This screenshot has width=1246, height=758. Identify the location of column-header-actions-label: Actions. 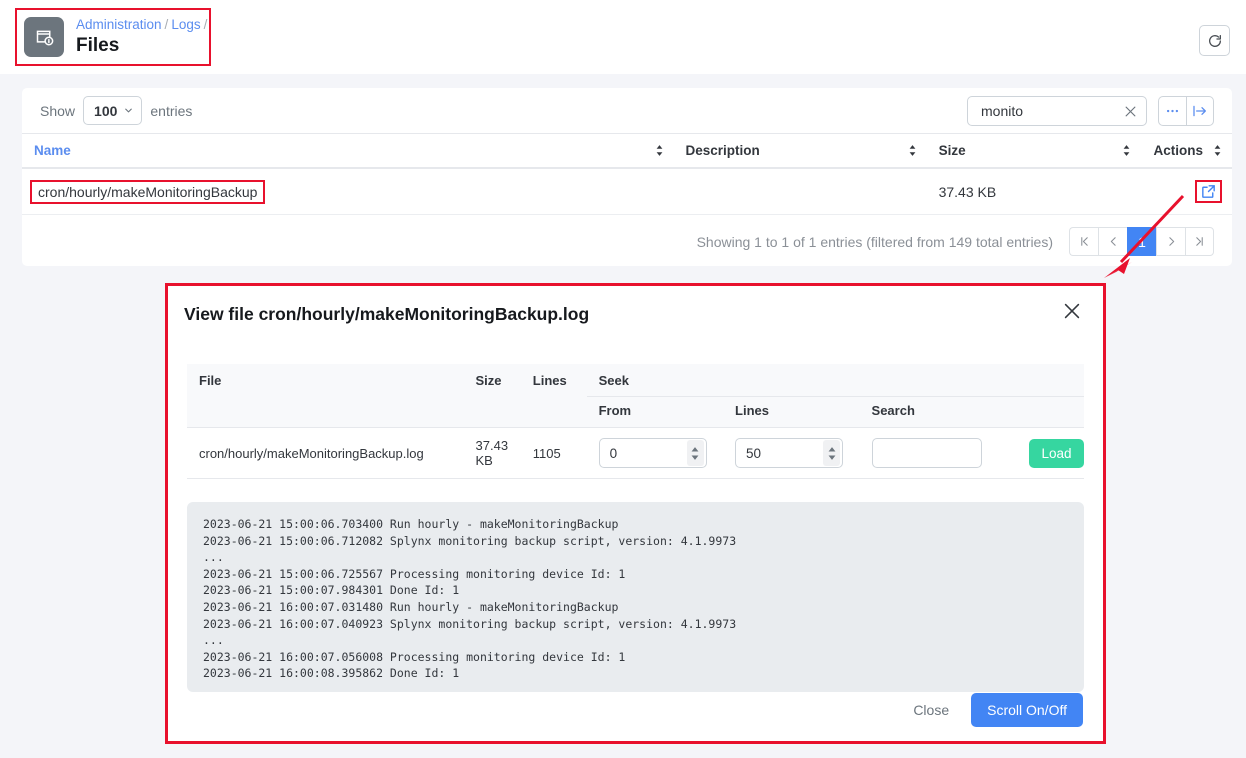
(1178, 150).